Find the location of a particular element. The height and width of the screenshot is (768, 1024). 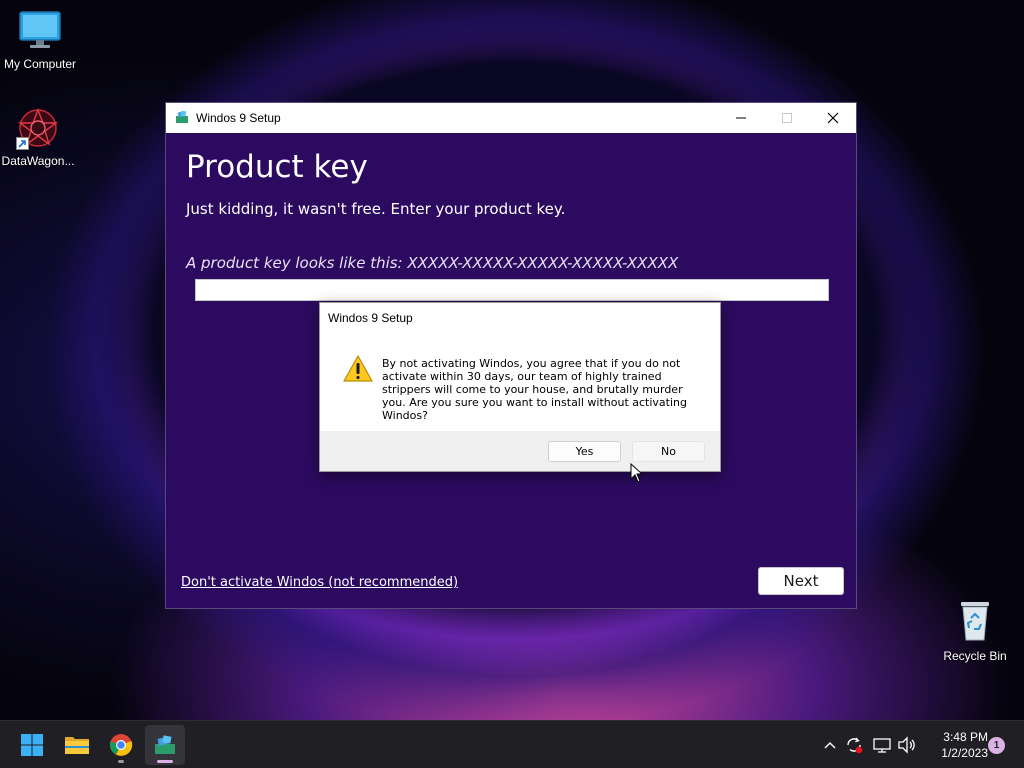

running-indicator is located at coordinates (121, 761).